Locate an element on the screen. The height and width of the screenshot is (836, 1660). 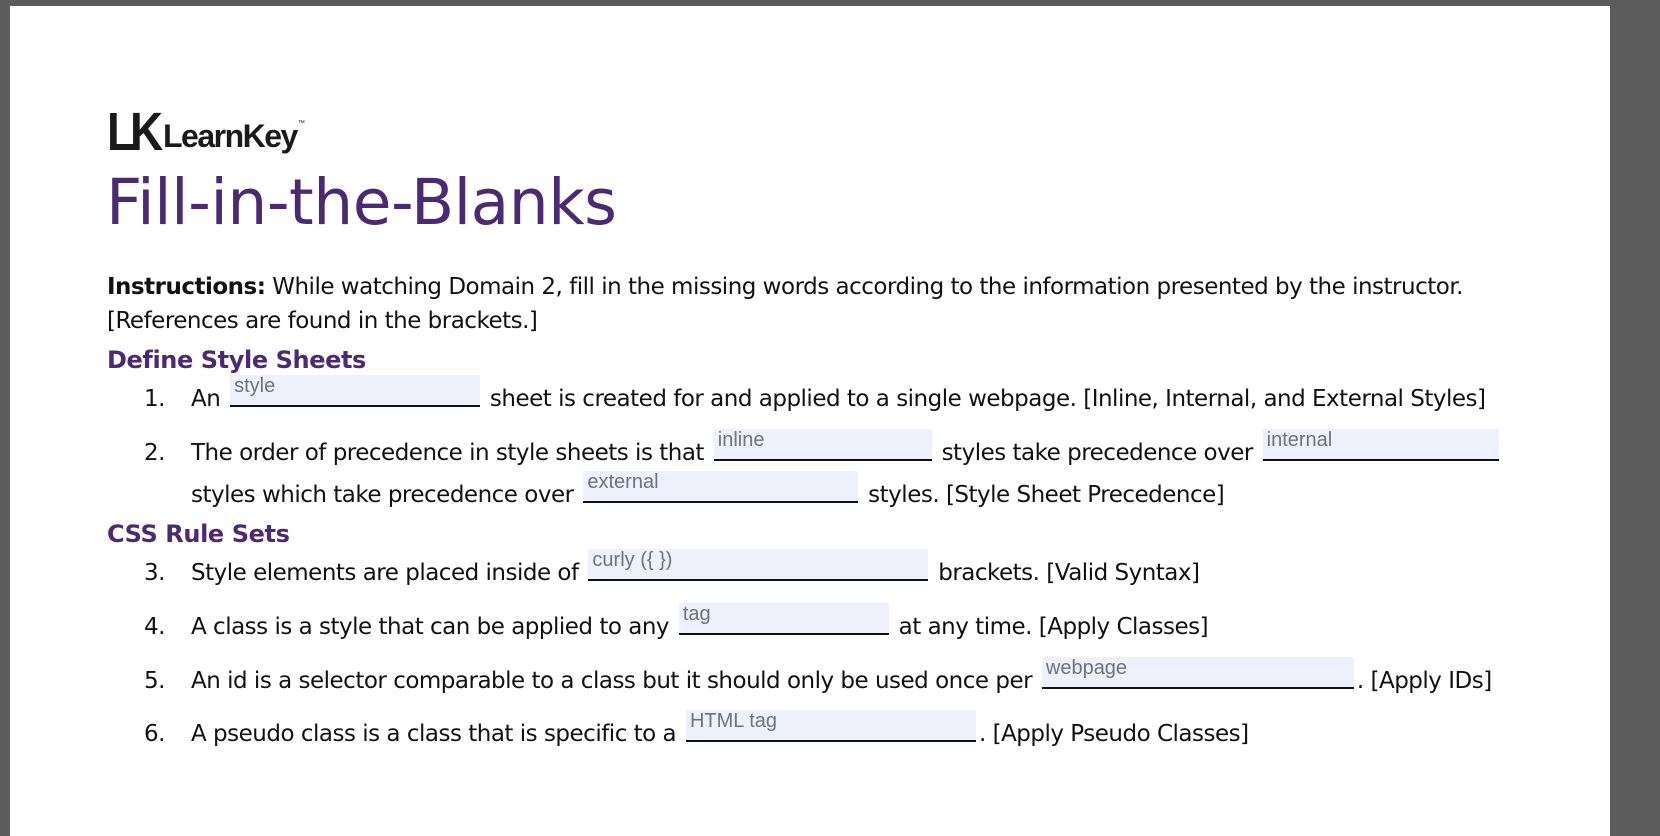
question-number: 1. is located at coordinates (154, 399).